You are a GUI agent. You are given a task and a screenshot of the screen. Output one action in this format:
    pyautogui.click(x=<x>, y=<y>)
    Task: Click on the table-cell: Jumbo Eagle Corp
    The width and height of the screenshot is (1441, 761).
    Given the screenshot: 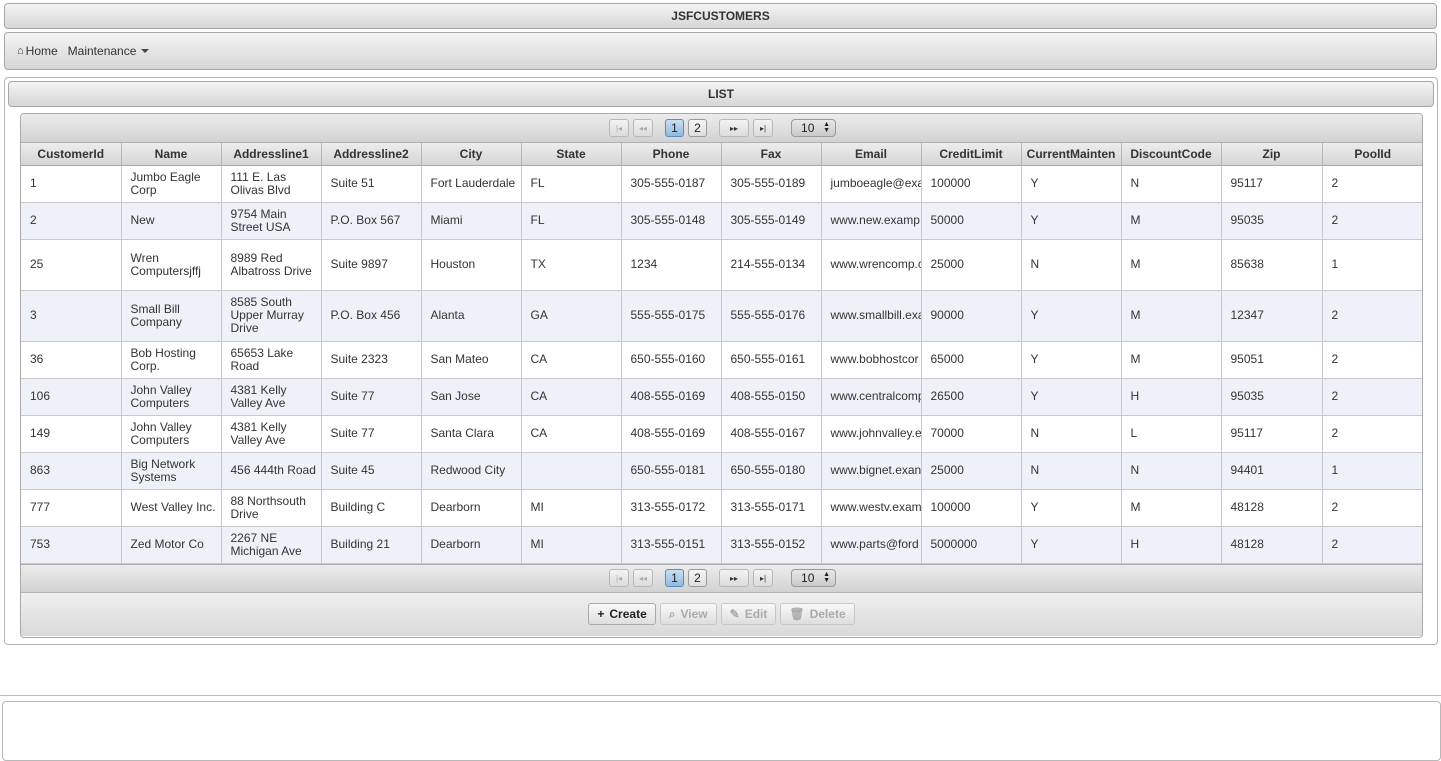 What is the action you would take?
    pyautogui.click(x=171, y=184)
    